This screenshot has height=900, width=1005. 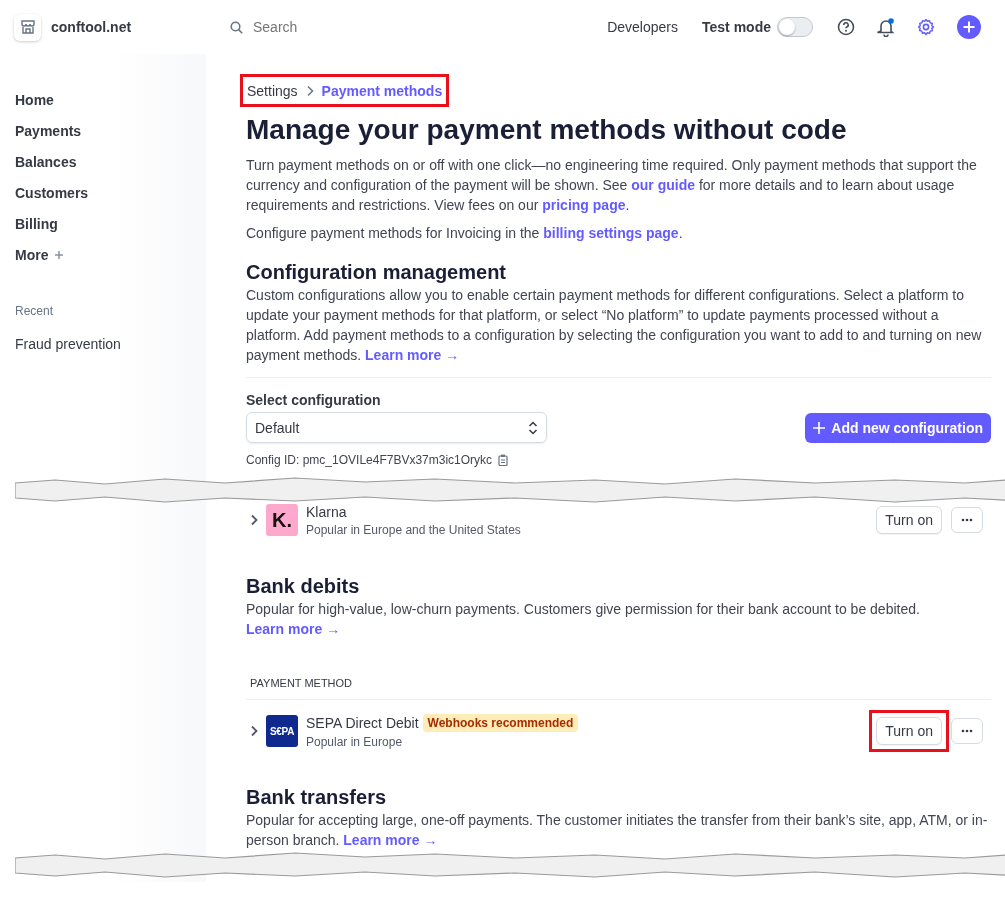 What do you see at coordinates (500, 722) in the screenshot?
I see `webhooks-badge: Webhooks recommended` at bounding box center [500, 722].